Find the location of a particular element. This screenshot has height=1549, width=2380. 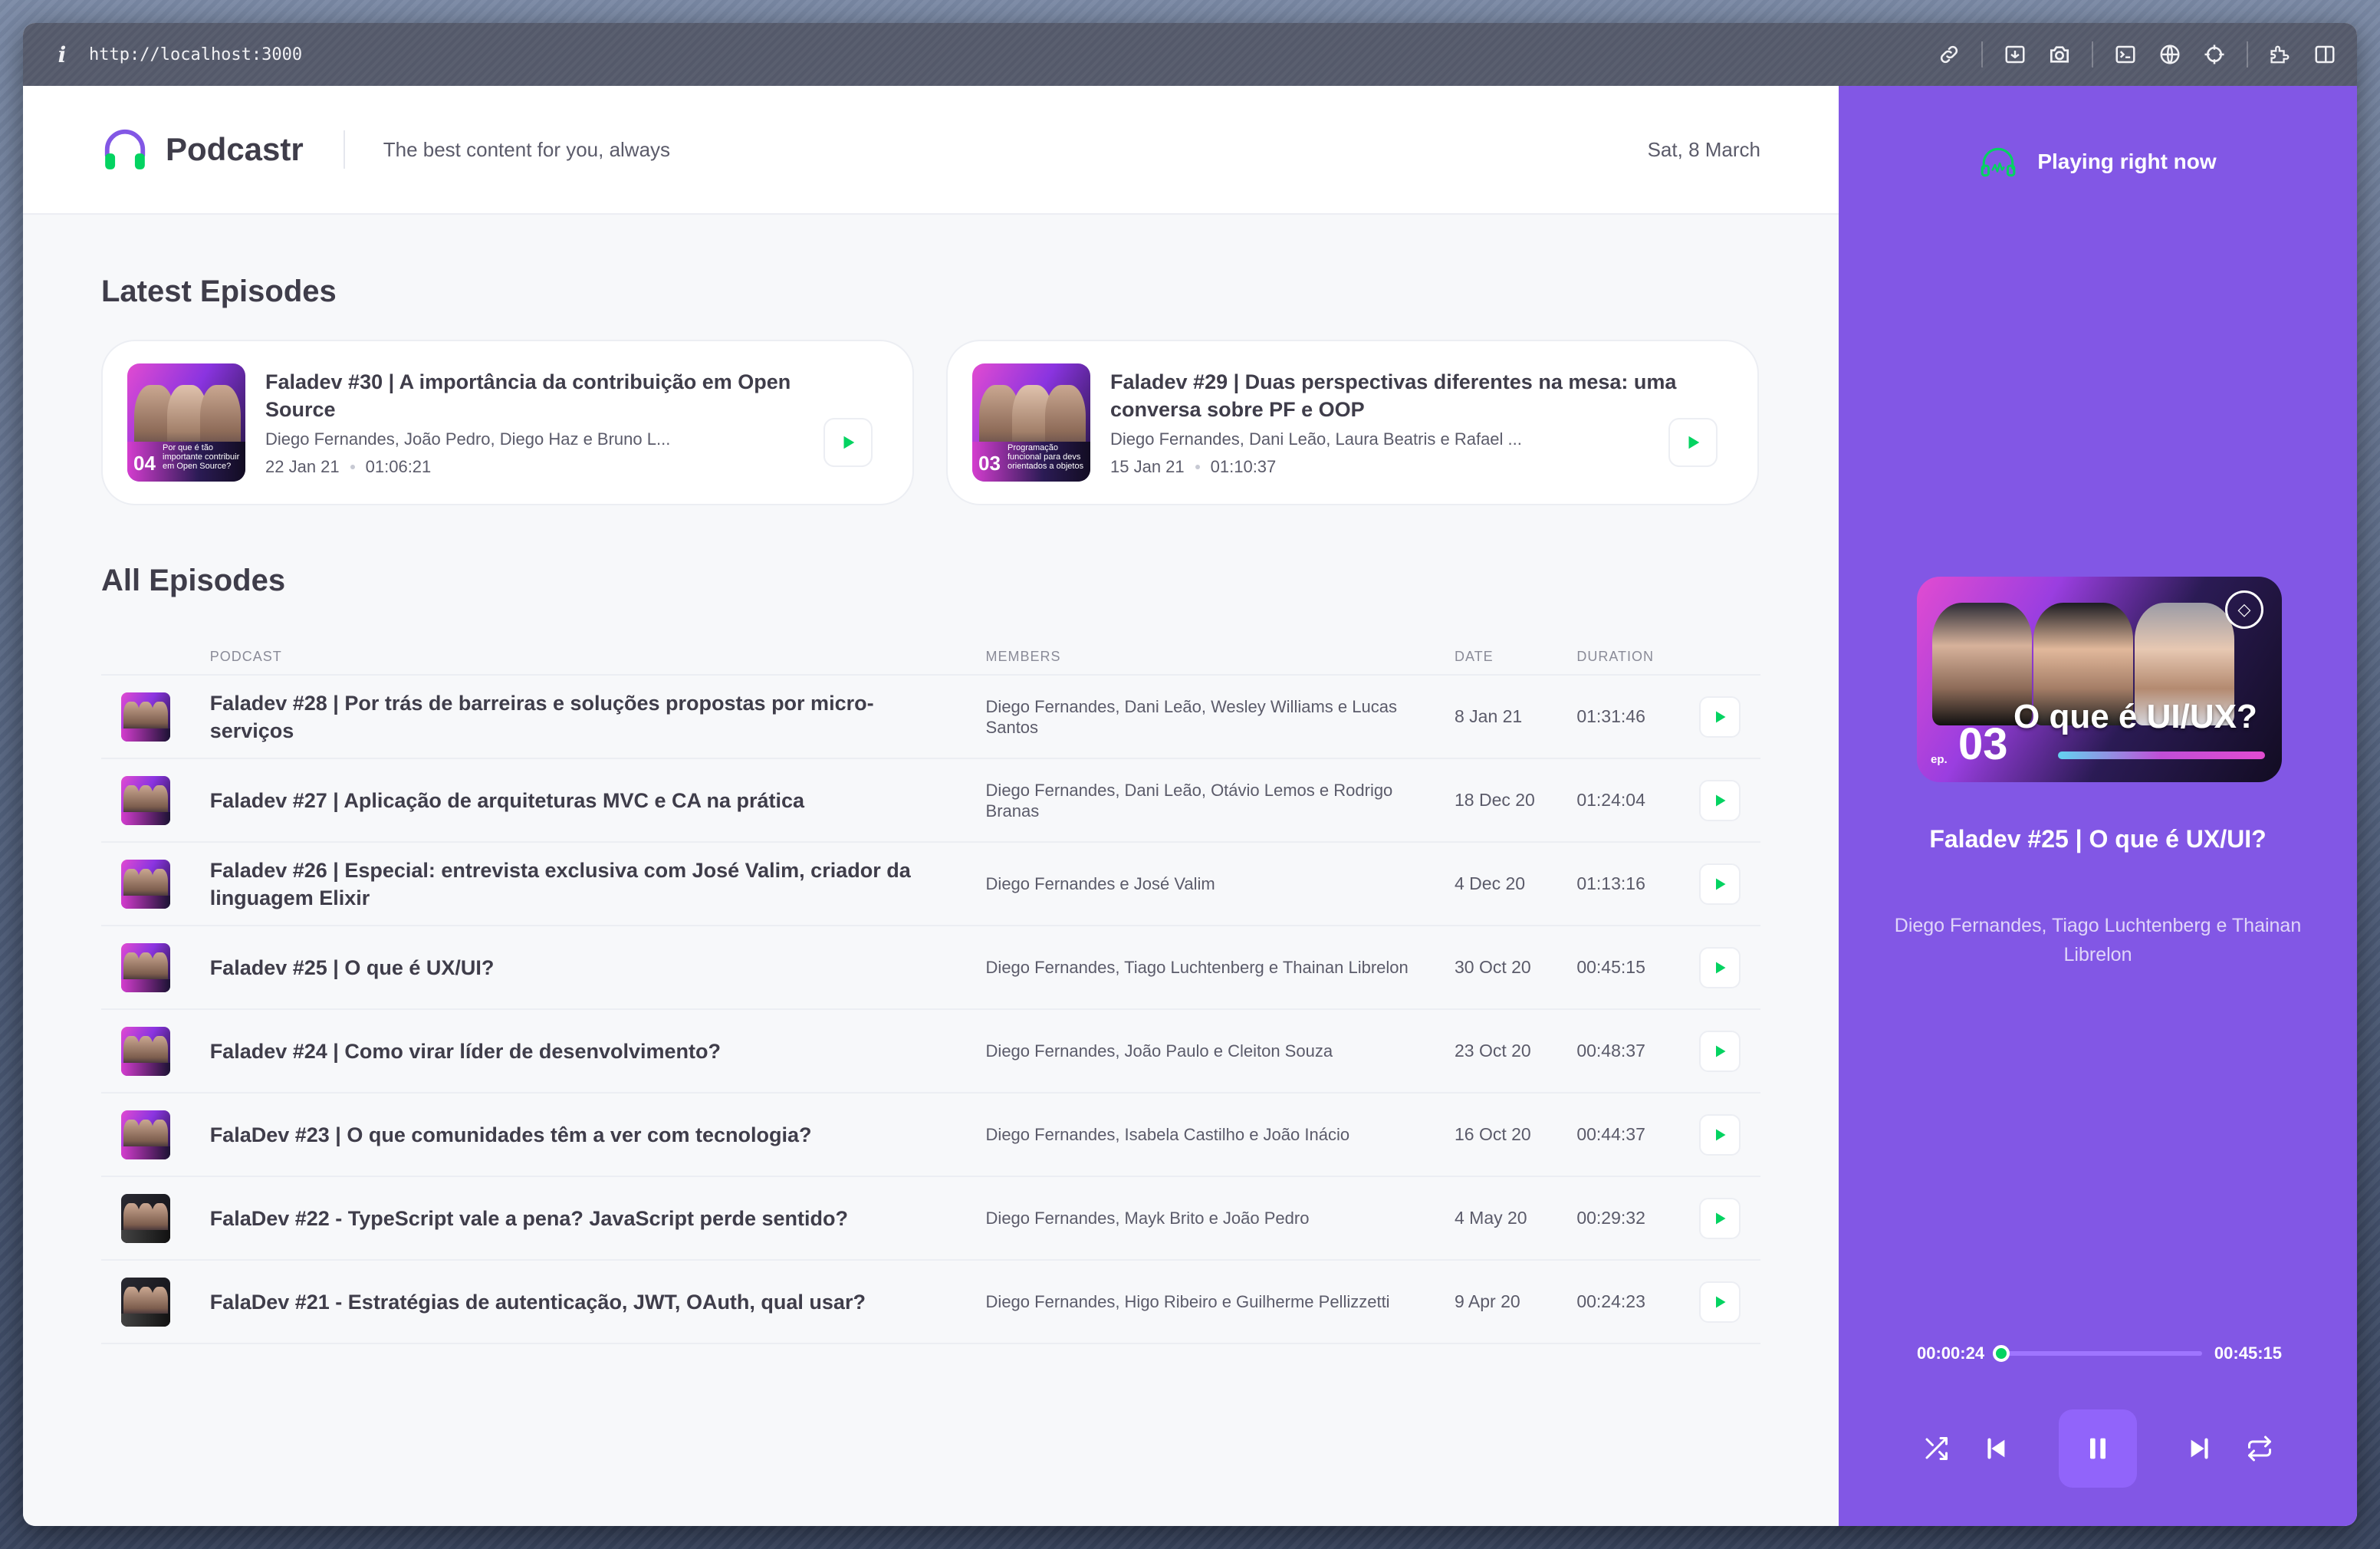

cover-title: O que é UI/UX? is located at coordinates (2135, 716).